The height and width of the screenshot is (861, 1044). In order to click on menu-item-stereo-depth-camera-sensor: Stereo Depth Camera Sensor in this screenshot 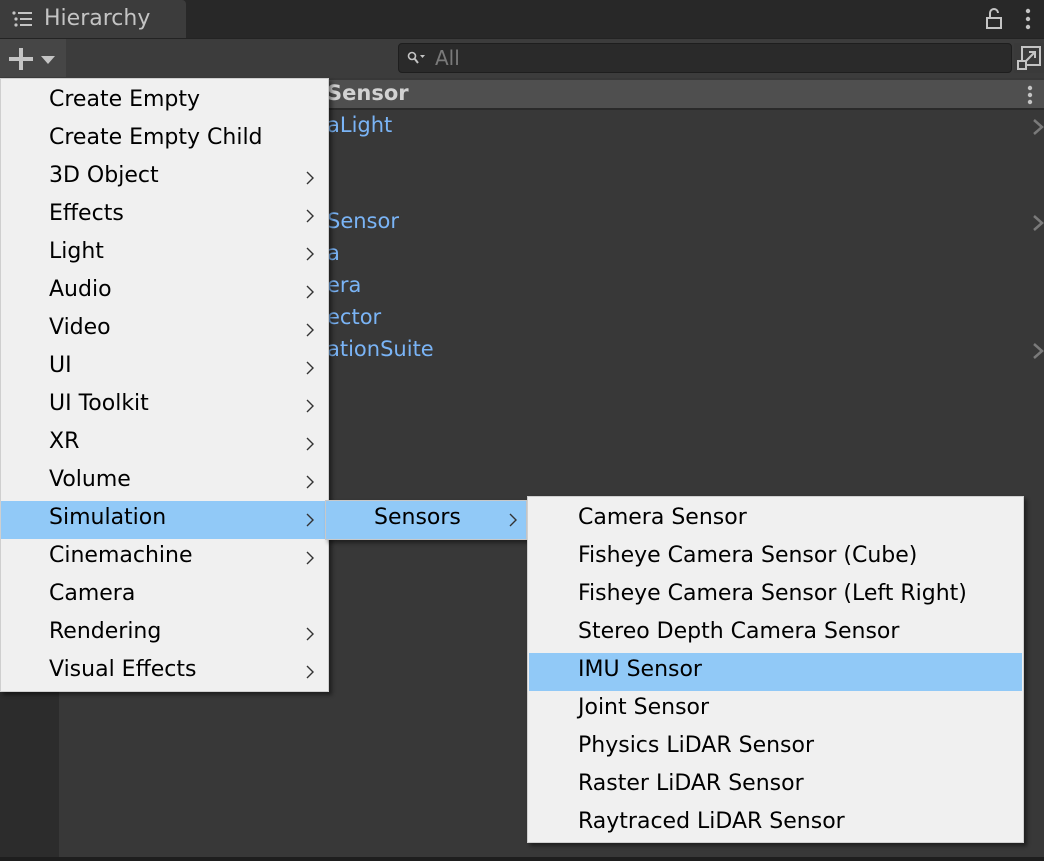, I will do `click(775, 634)`.